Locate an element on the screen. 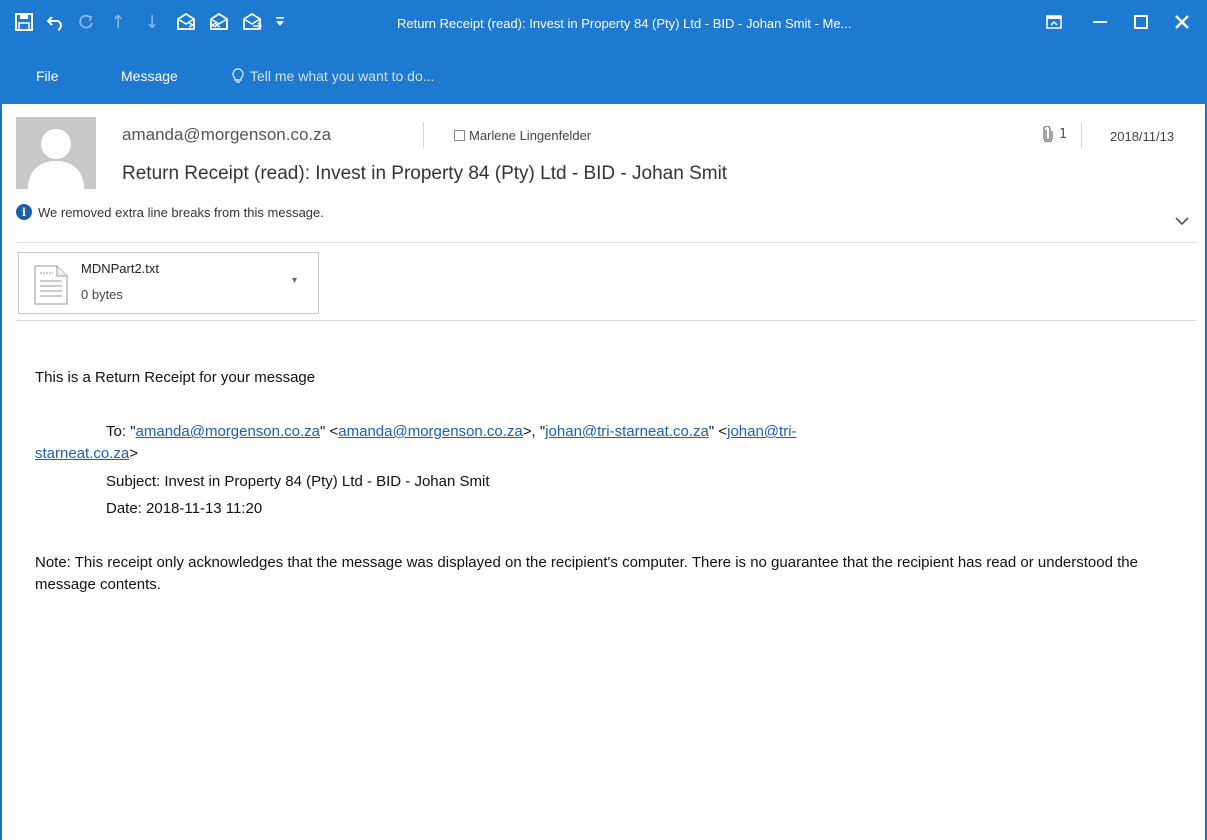 This screenshot has height=840, width=1207. attachment-card: MDNPart2.txt 0 bytes ▾ is located at coordinates (168, 283).